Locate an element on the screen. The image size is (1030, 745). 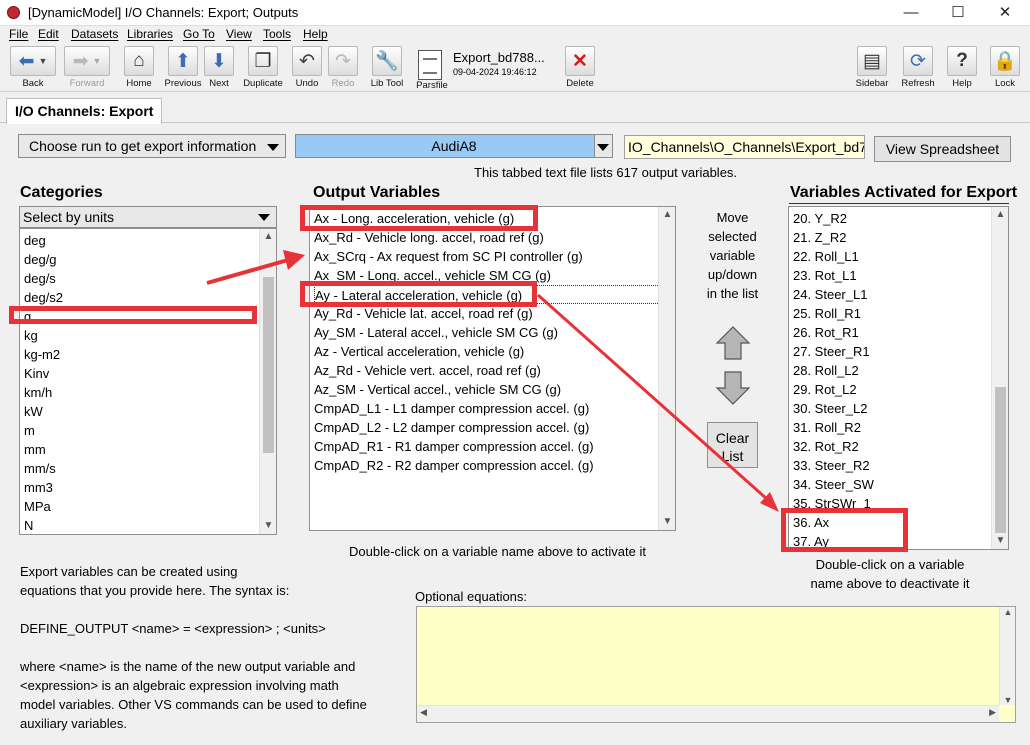
help-button: ? Help is located at coordinates (962, 68).